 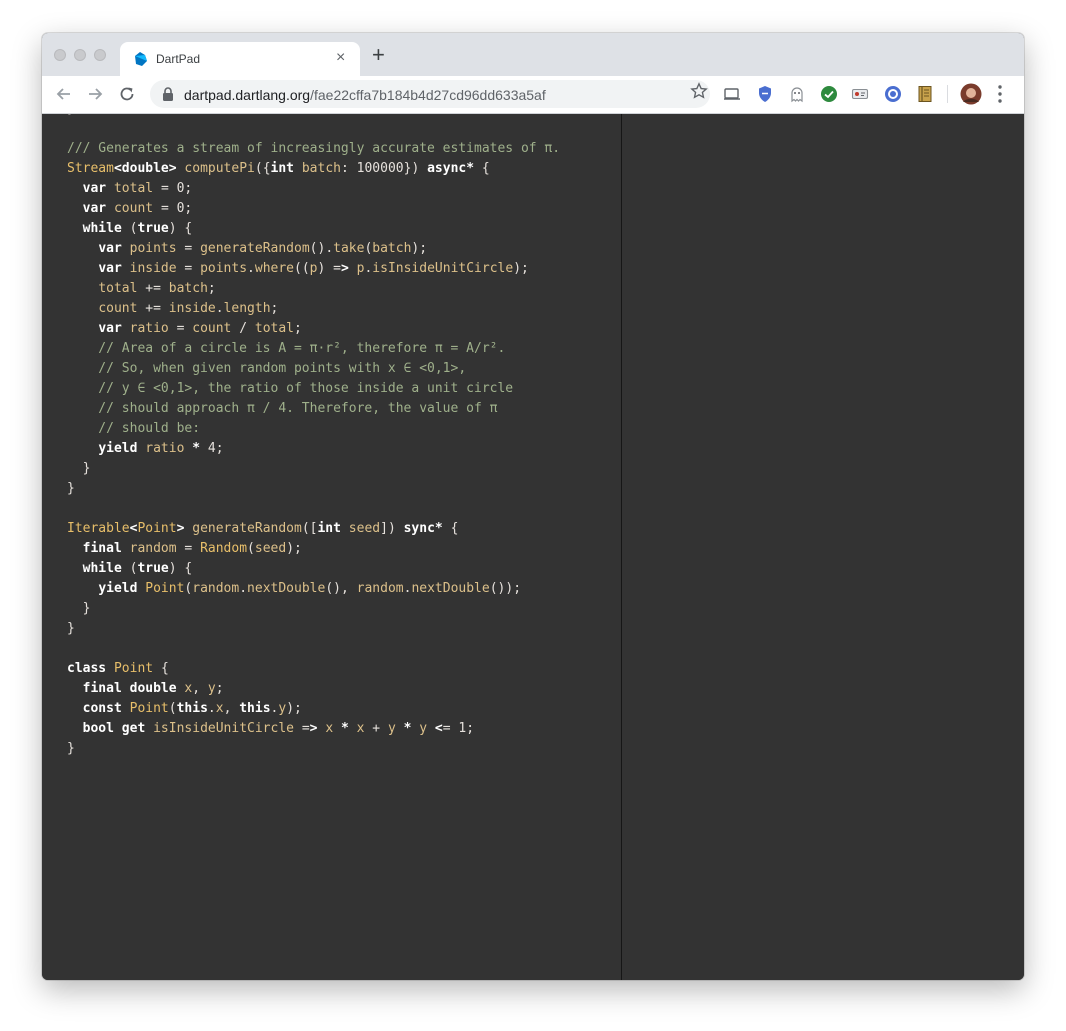 I want to click on window-close-button, so click(x=60, y=55).